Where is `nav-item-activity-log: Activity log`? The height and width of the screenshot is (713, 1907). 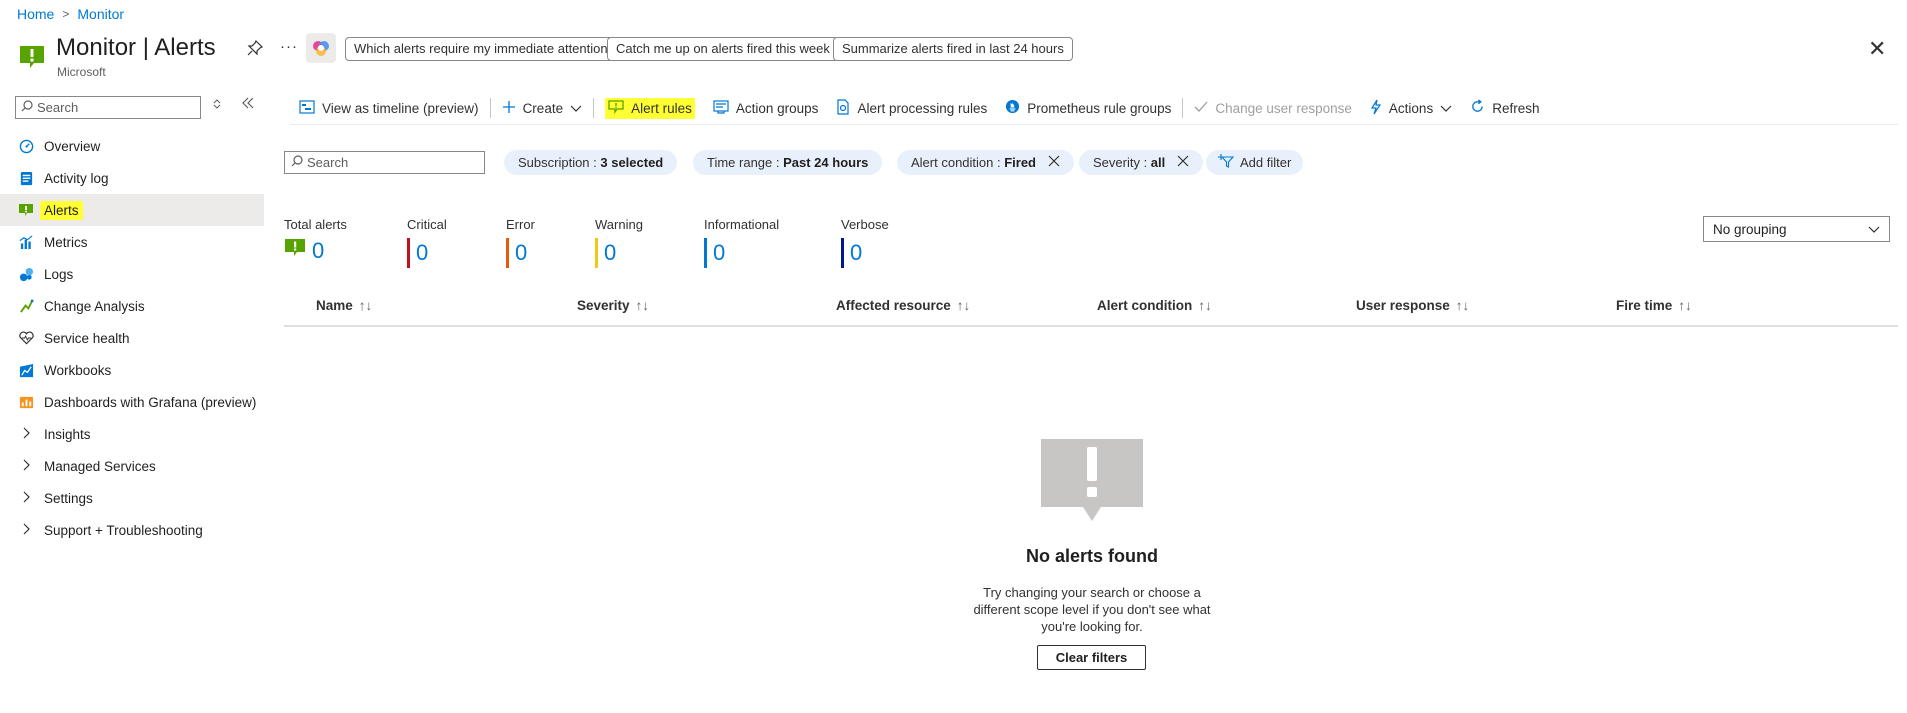
nav-item-activity-log: Activity log is located at coordinates (132, 178).